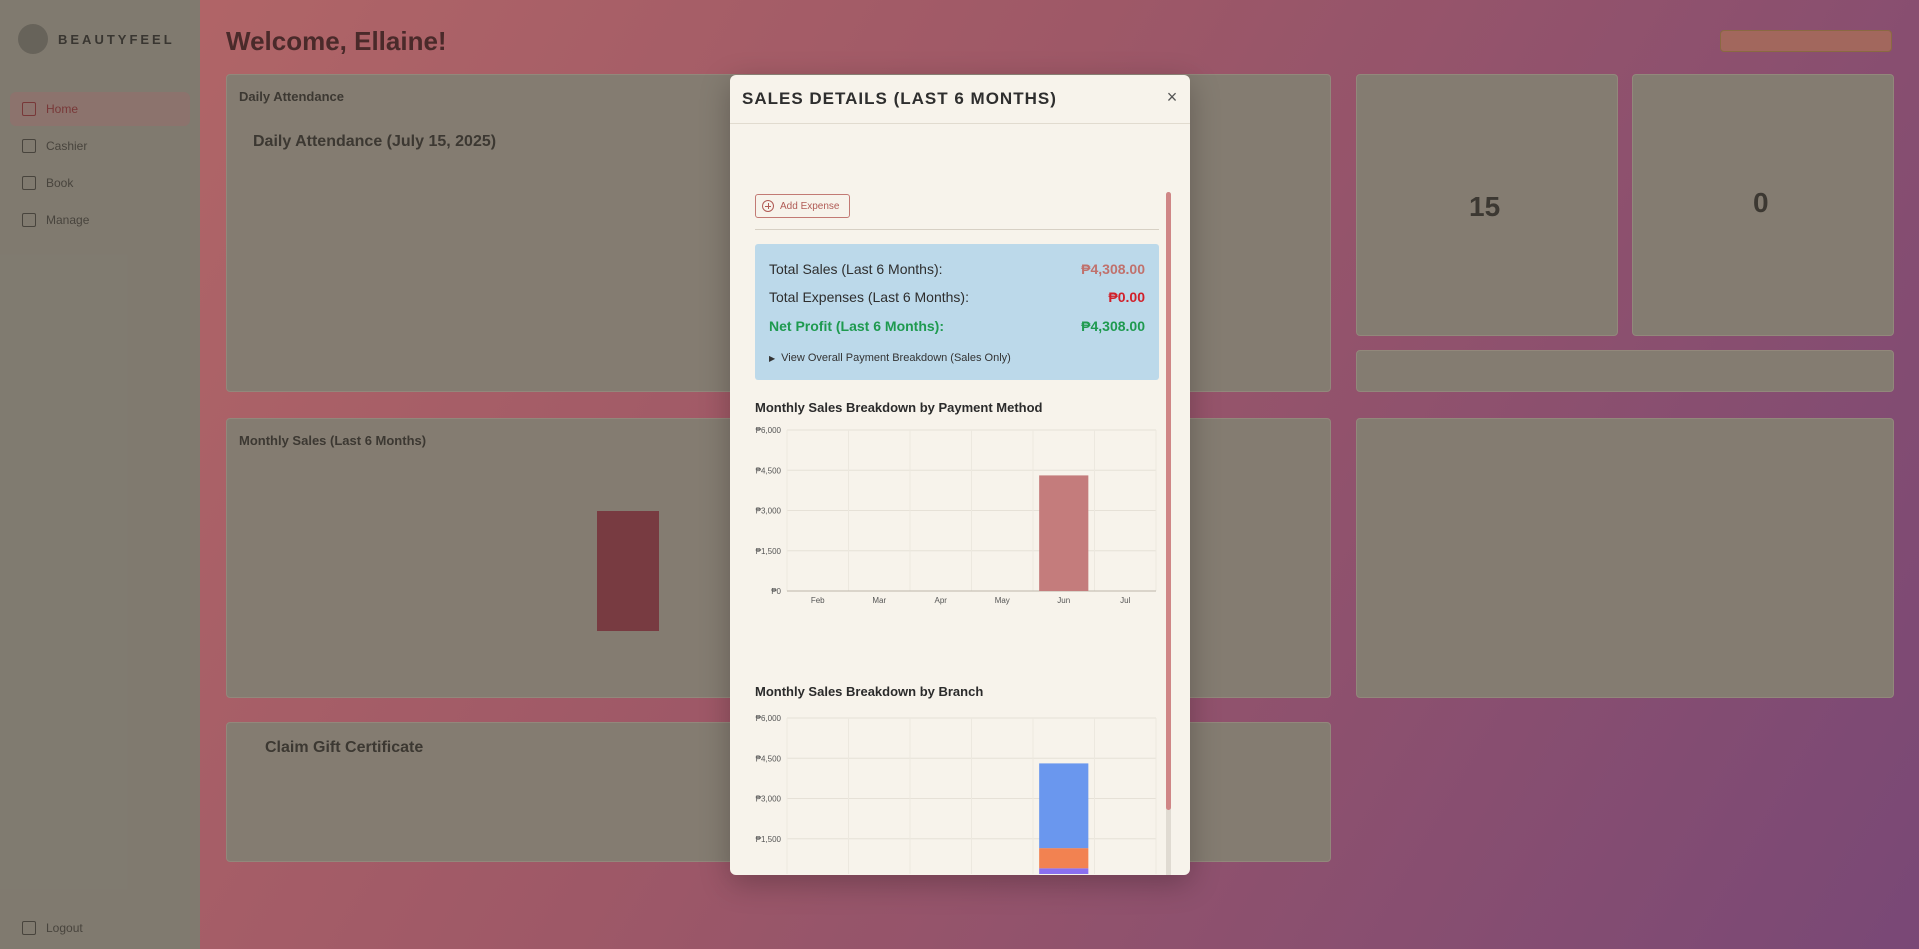  Describe the element at coordinates (1126, 297) in the screenshot. I see `total-expenses-value: ₱0.00` at that location.